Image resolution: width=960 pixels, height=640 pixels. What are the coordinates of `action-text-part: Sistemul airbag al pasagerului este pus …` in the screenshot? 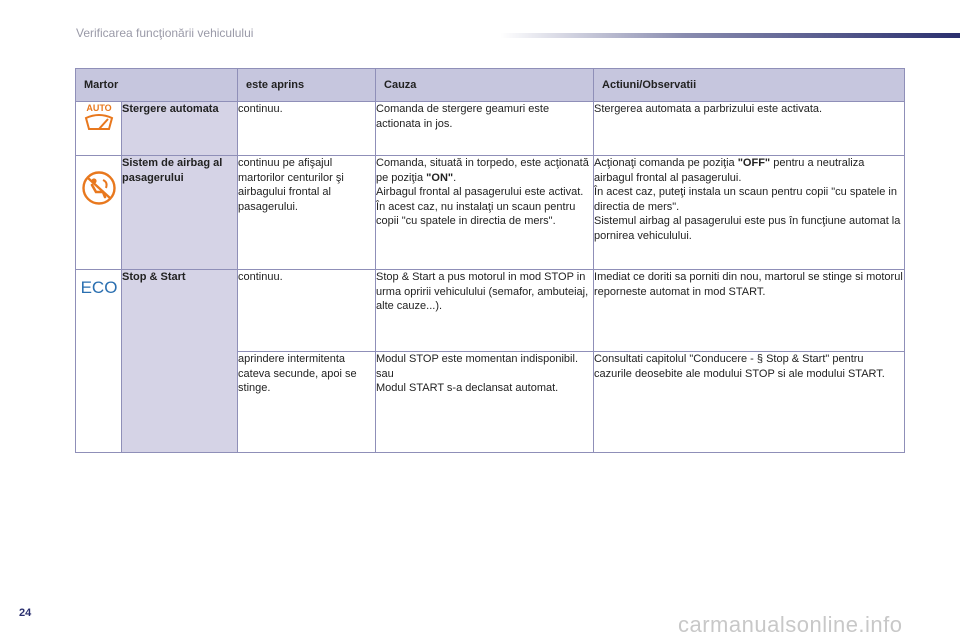 It's located at (747, 228).